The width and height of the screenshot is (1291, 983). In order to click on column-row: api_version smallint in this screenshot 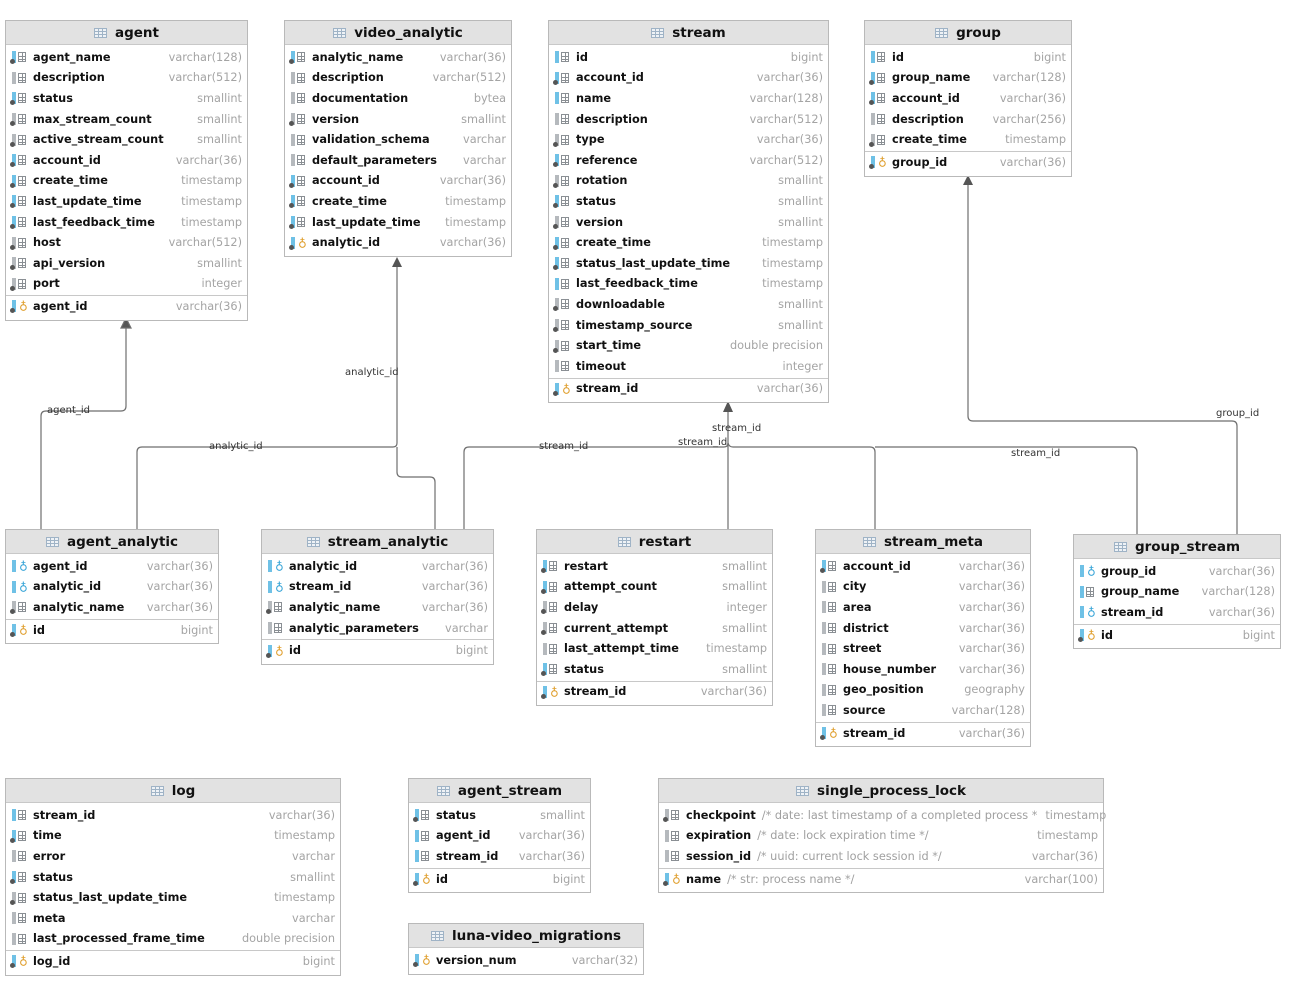, I will do `click(126, 263)`.